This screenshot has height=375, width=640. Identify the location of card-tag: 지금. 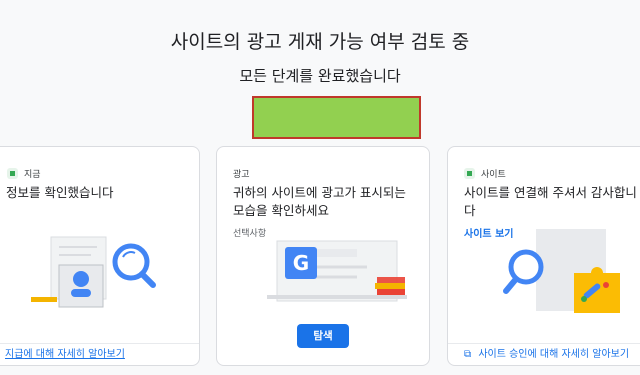
(24, 173).